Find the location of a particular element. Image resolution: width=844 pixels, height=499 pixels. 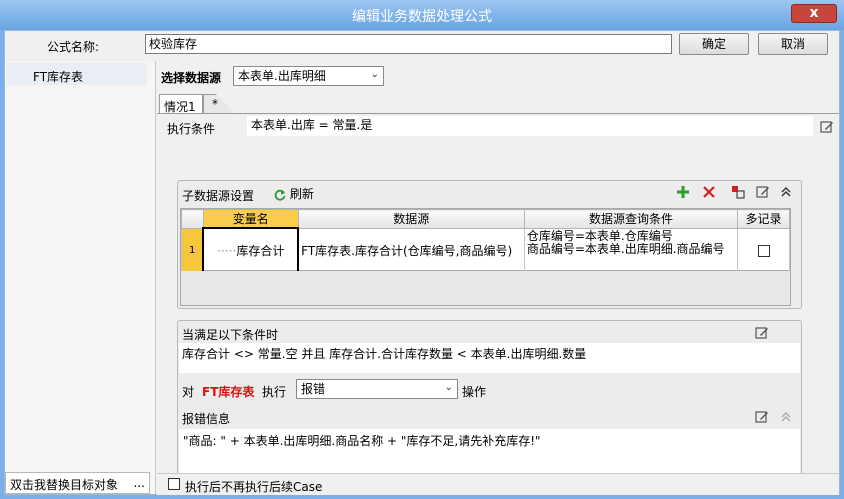

column-header: 数据源 is located at coordinates (411, 219).